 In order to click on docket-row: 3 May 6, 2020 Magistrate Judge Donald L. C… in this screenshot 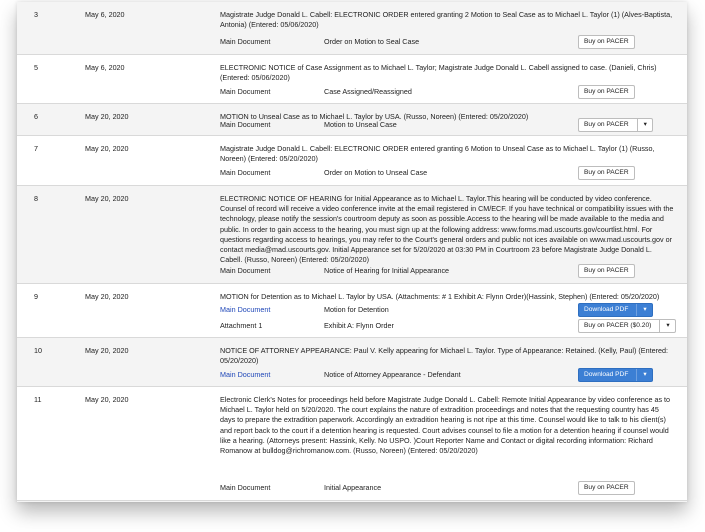, I will do `click(352, 28)`.